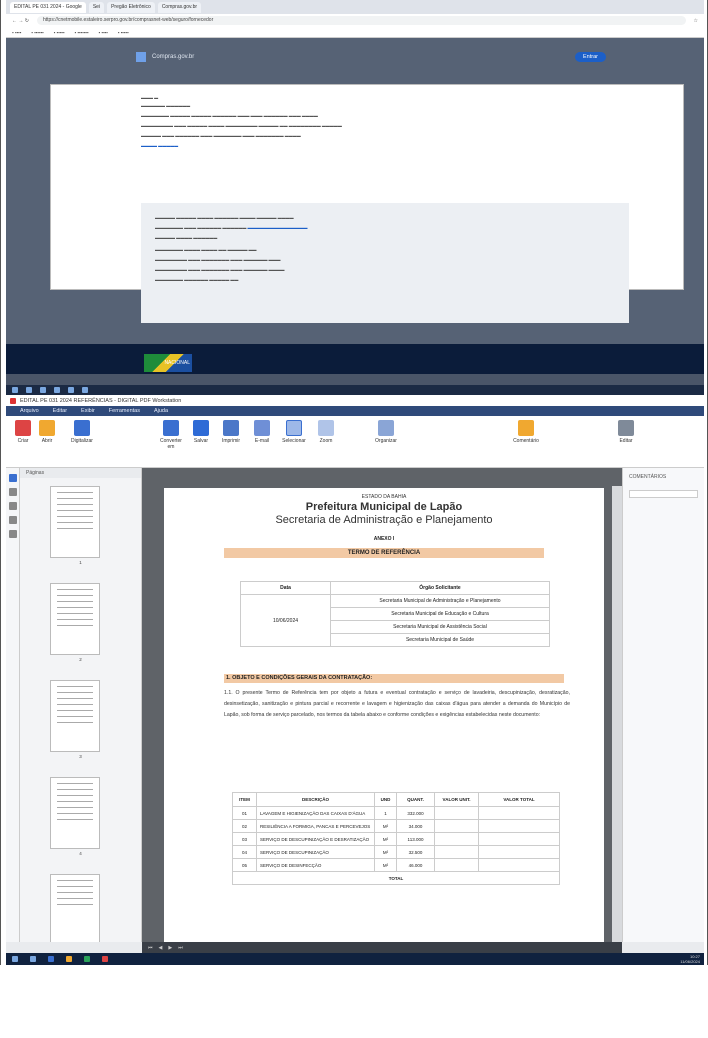  Describe the element at coordinates (12, 478) in the screenshot. I see `pages-panel-icon` at that location.